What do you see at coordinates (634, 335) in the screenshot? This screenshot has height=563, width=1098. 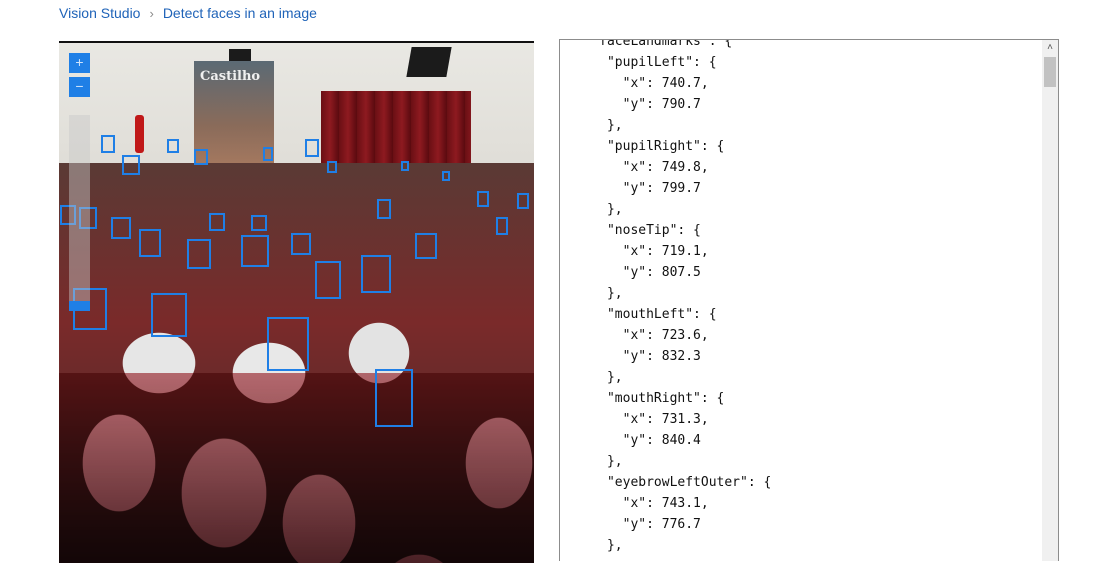 I see `json-line: "x": 723.6,` at bounding box center [634, 335].